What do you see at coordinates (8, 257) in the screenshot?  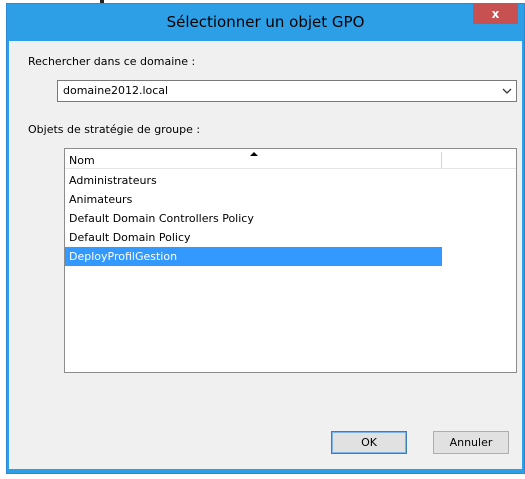 I see `window-frame-left` at bounding box center [8, 257].